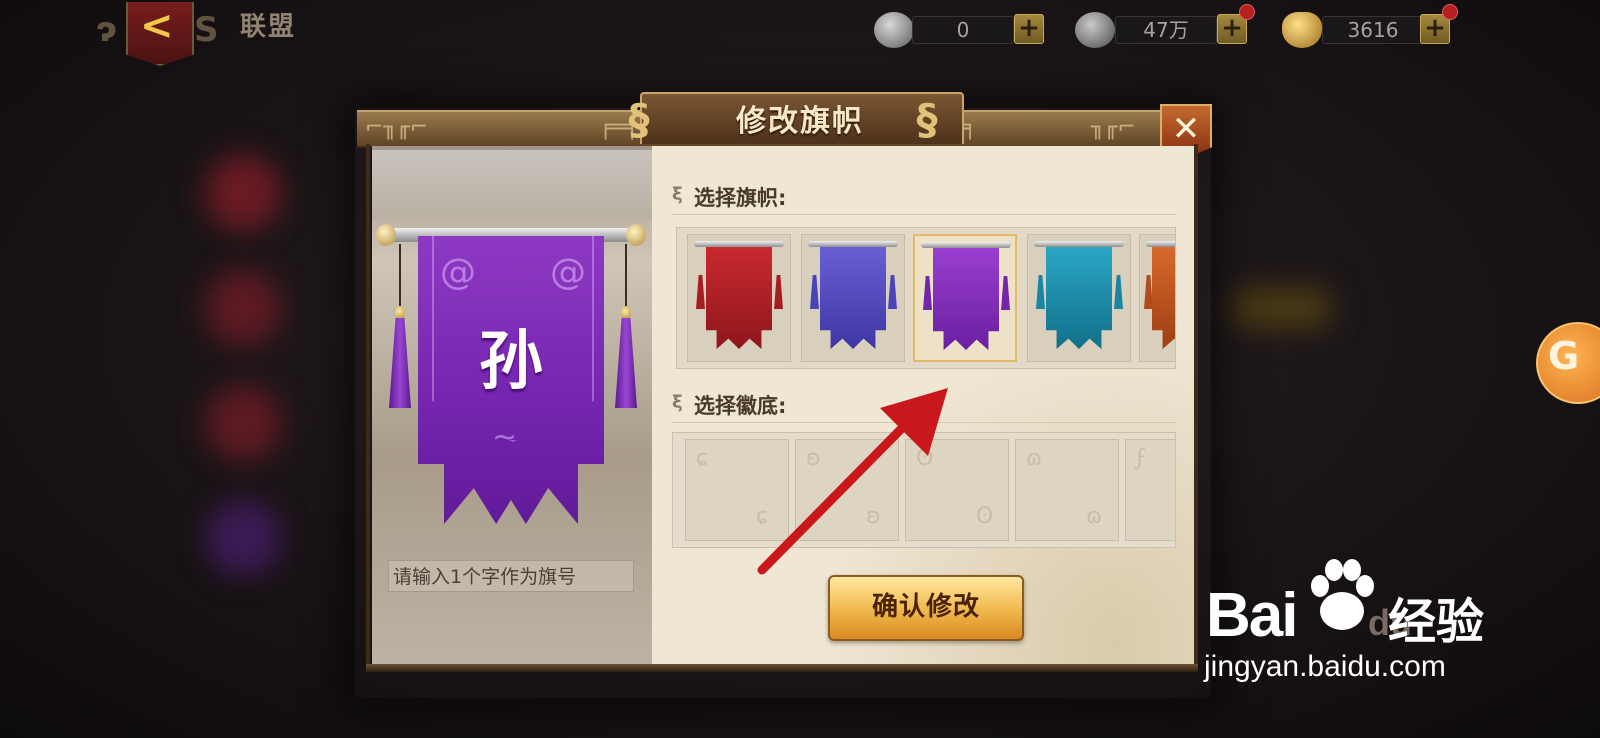 The height and width of the screenshot is (738, 1600). I want to click on back-arrow-icon: <, so click(160, 26).